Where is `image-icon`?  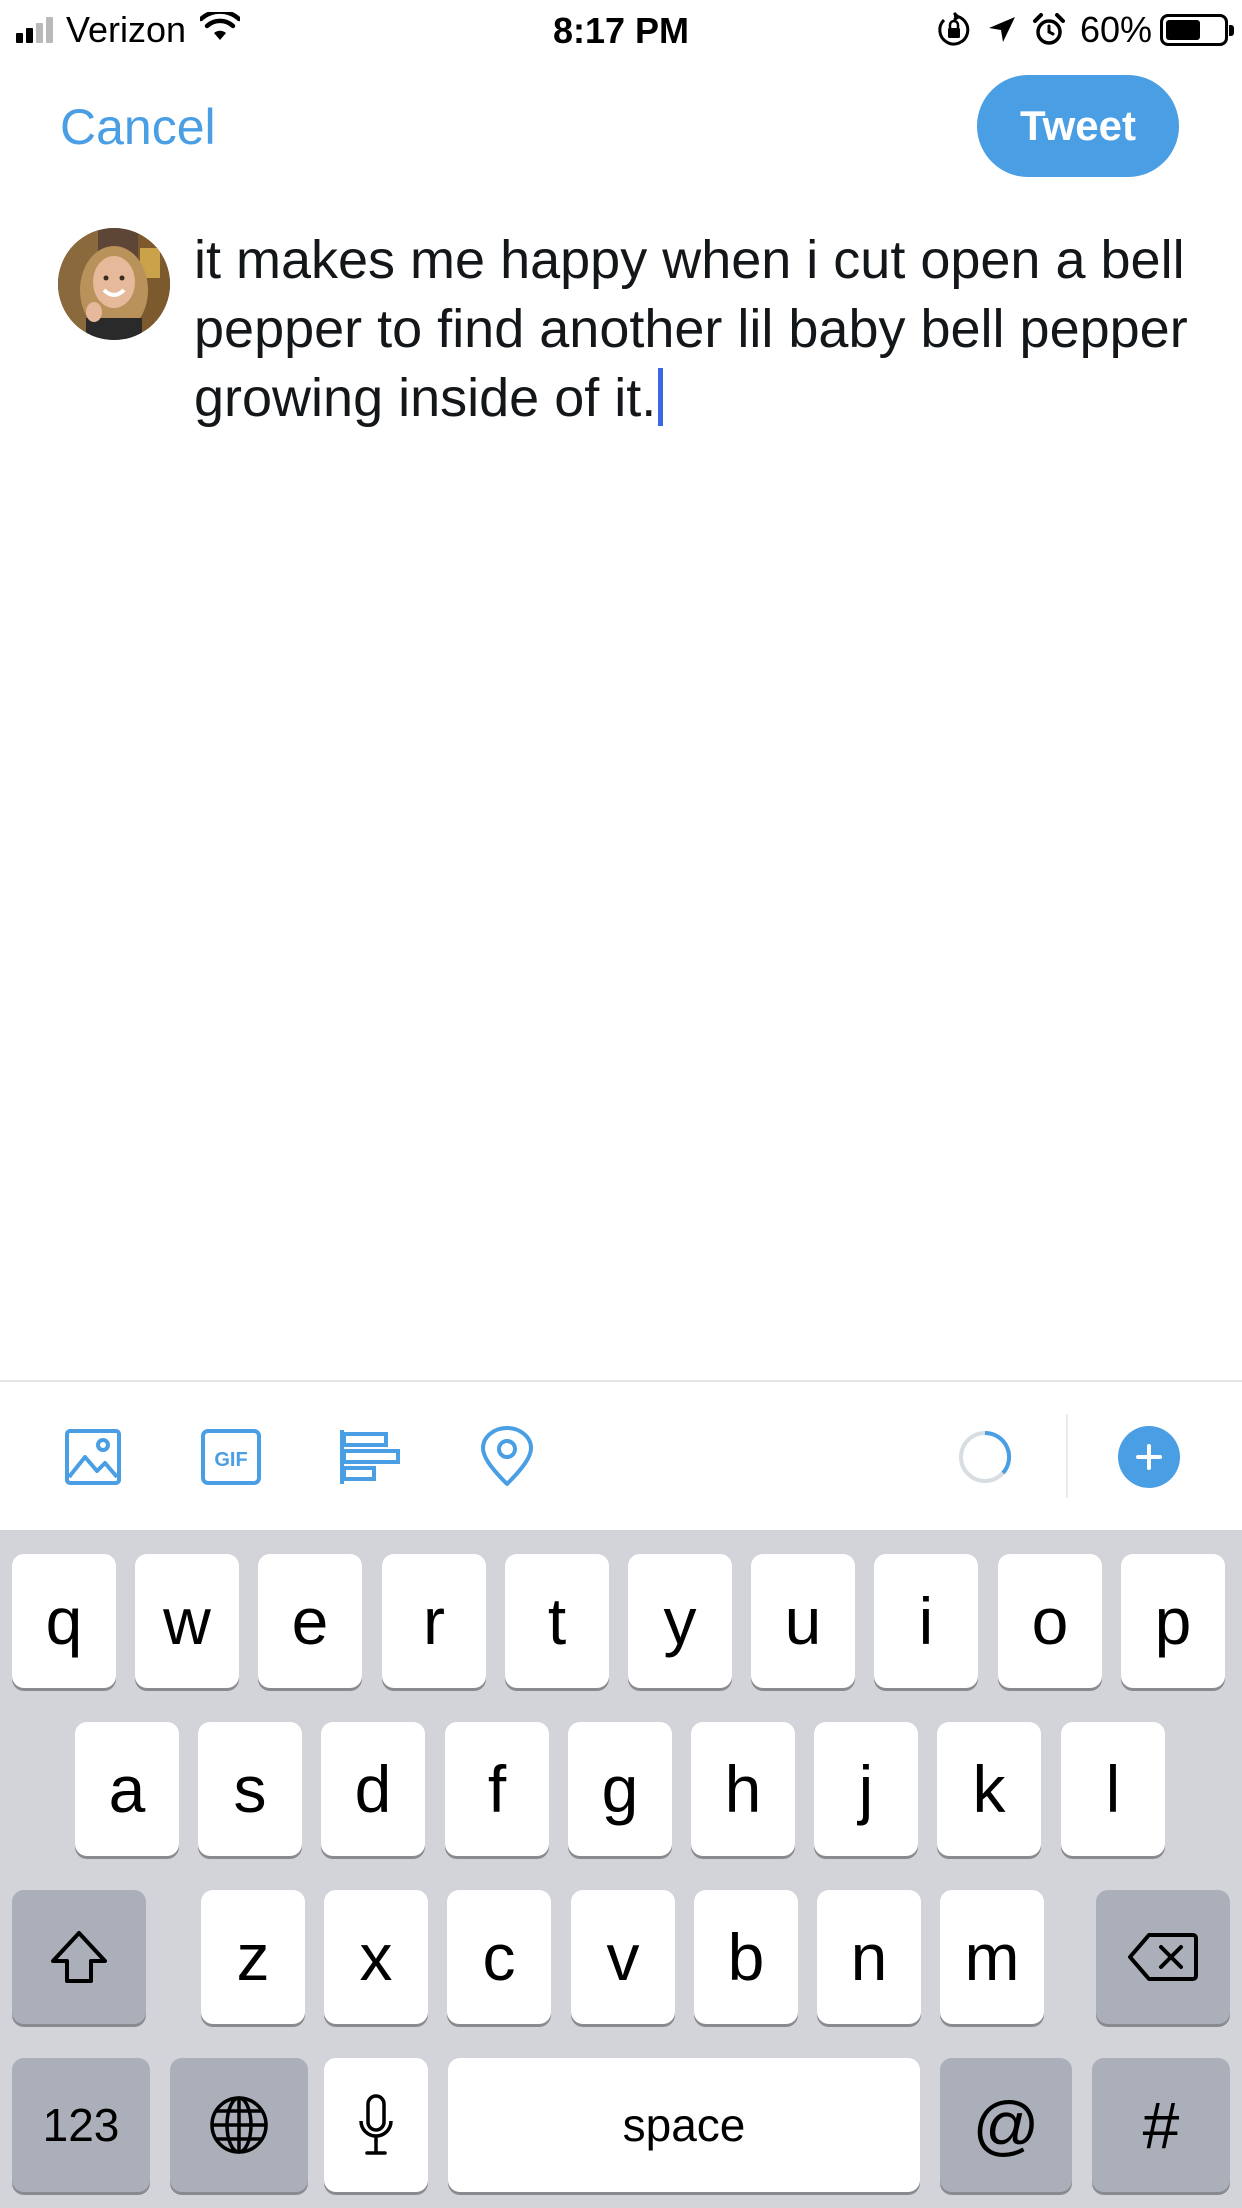 image-icon is located at coordinates (93, 1457).